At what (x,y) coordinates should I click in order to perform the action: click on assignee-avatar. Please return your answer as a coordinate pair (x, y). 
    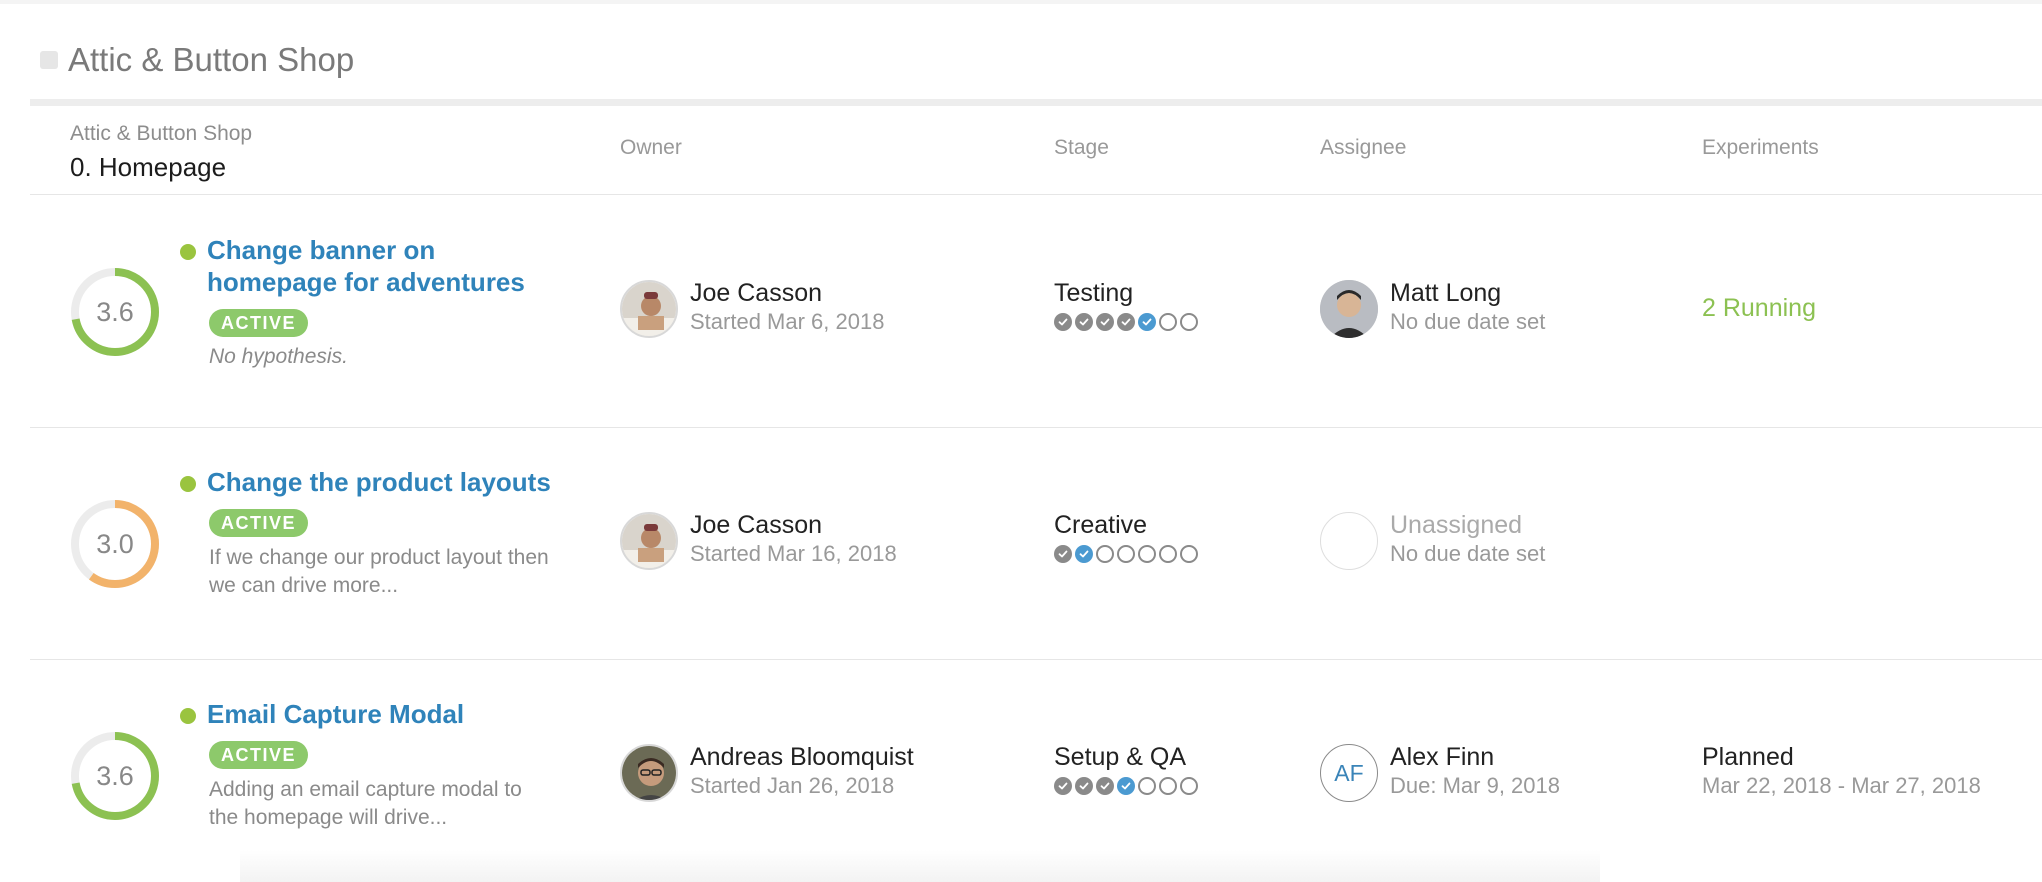
    Looking at the image, I should click on (1349, 309).